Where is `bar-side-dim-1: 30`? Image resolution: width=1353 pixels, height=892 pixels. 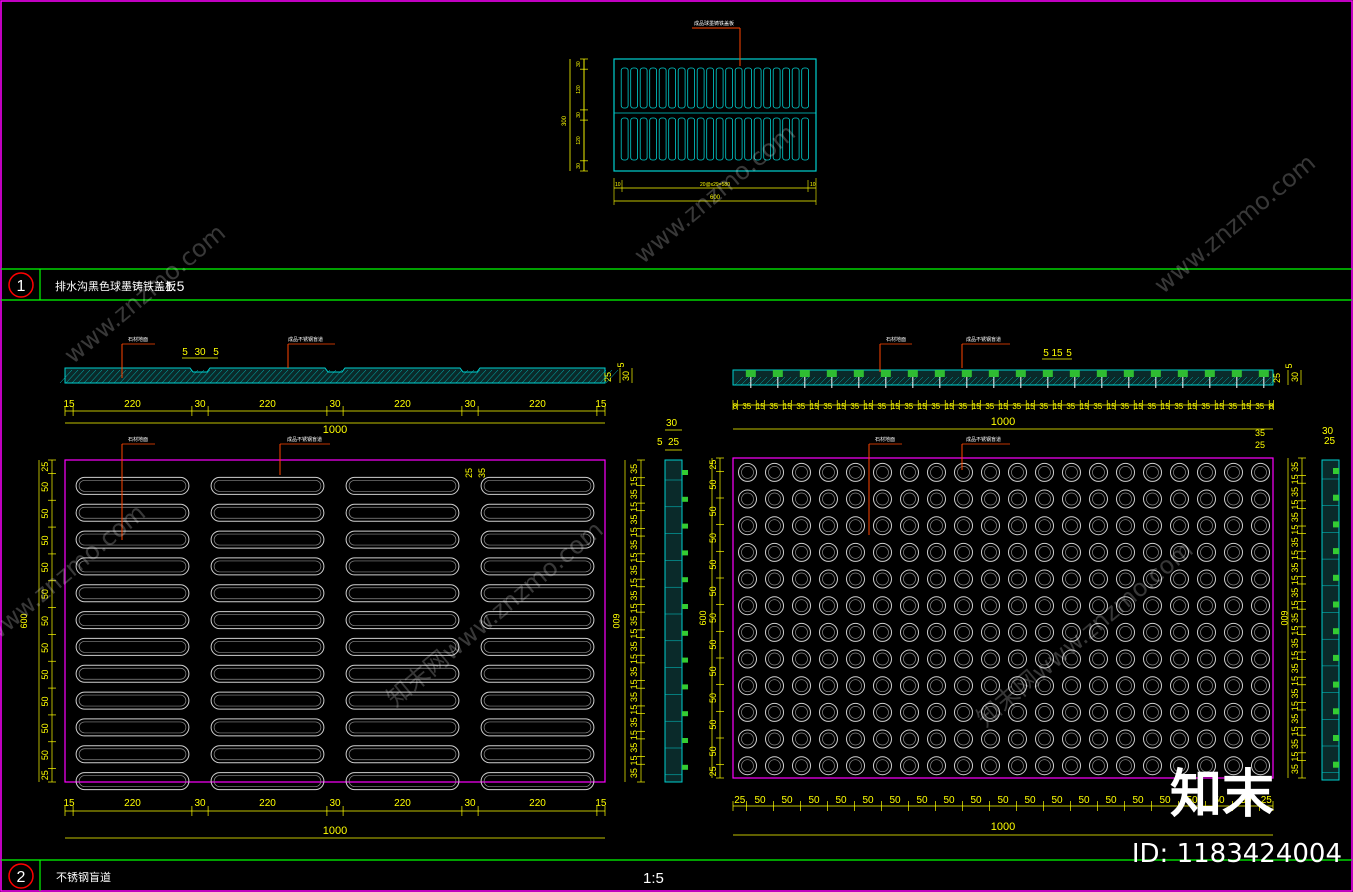
bar-side-dim-1: 30 is located at coordinates (672, 423).